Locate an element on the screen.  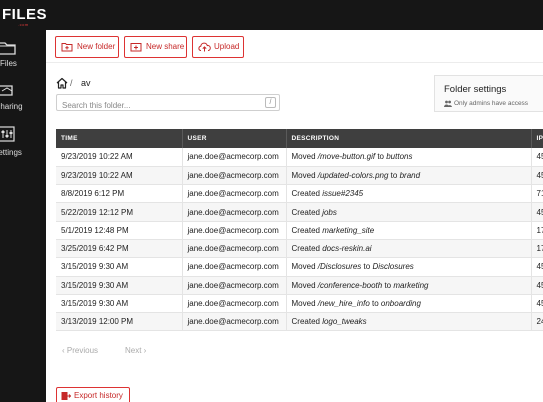
table-header-row: TIME USER DESCRIPTION IP is located at coordinates (299, 138).